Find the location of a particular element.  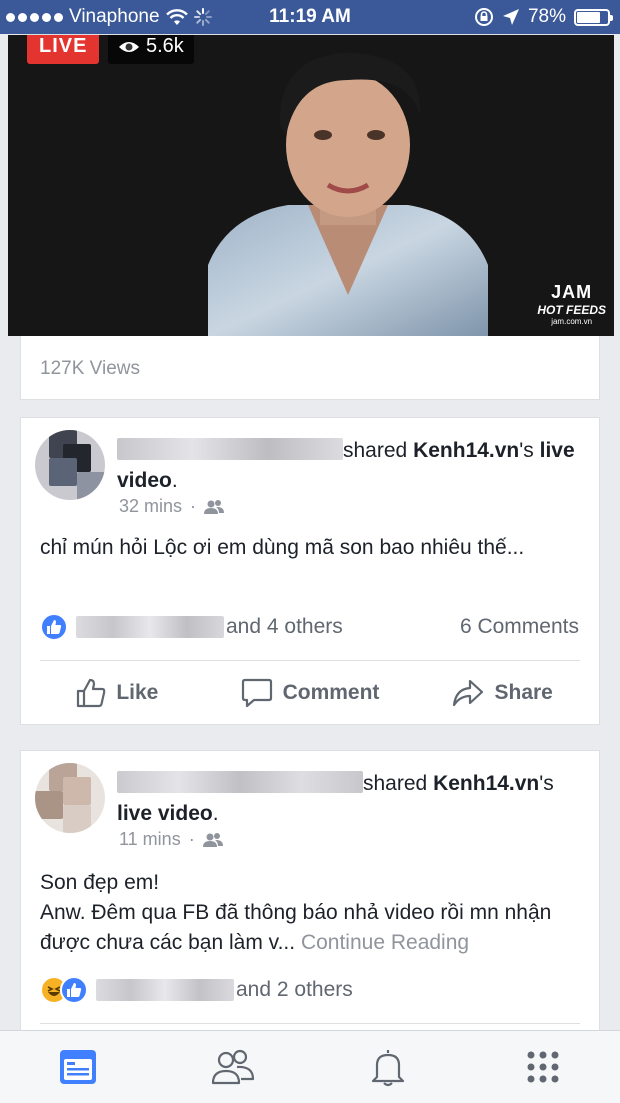

reactions-row: and 2 others is located at coordinates (309, 990).